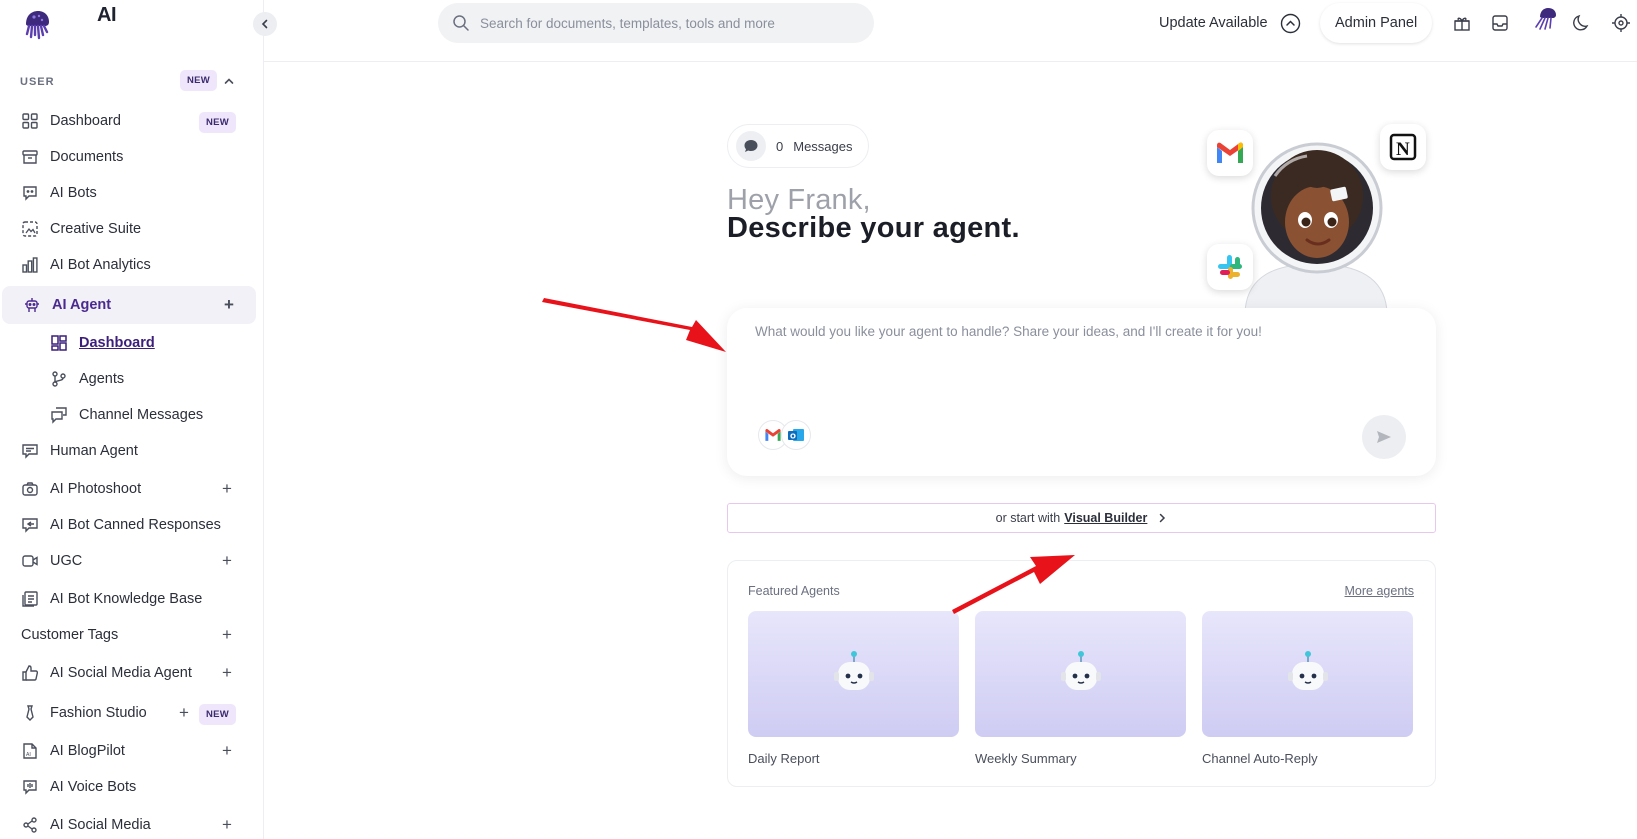  I want to click on branch-icon, so click(59, 379).